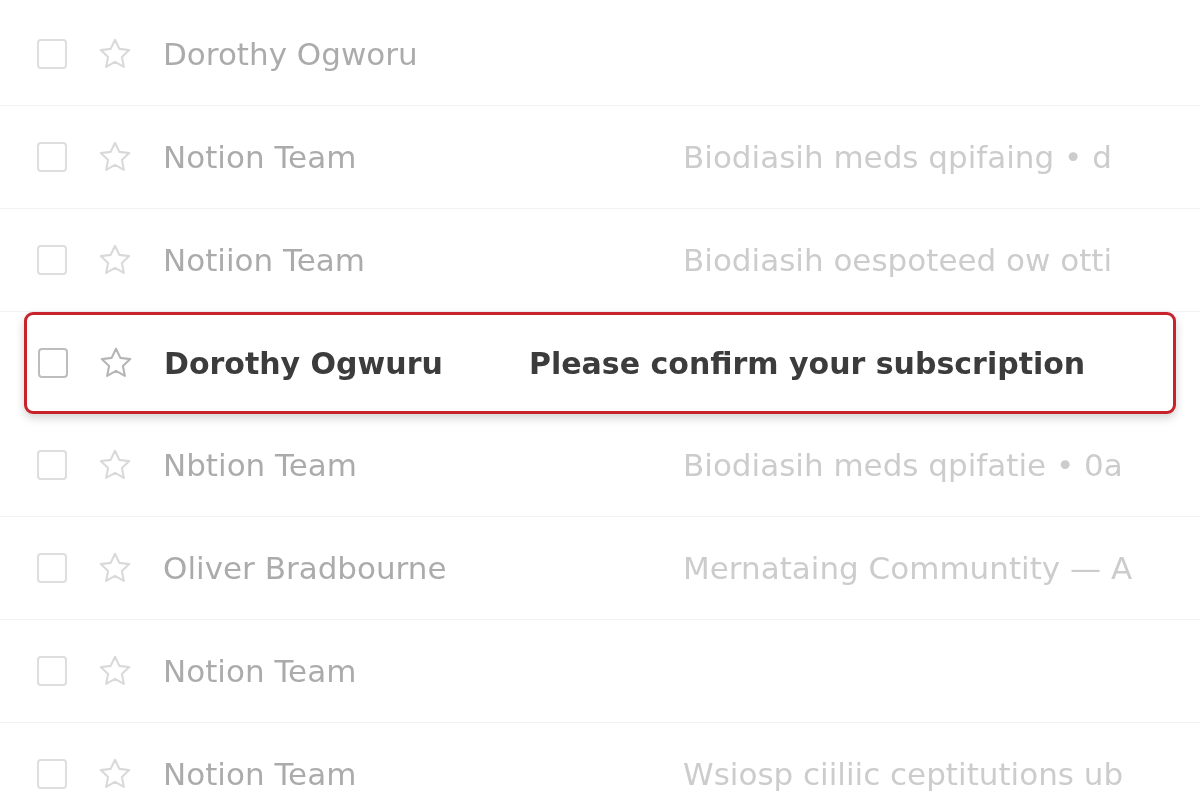 This screenshot has width=1200, height=800. Describe the element at coordinates (291, 54) in the screenshot. I see `email-sender: Dorothy Ogworu` at that location.